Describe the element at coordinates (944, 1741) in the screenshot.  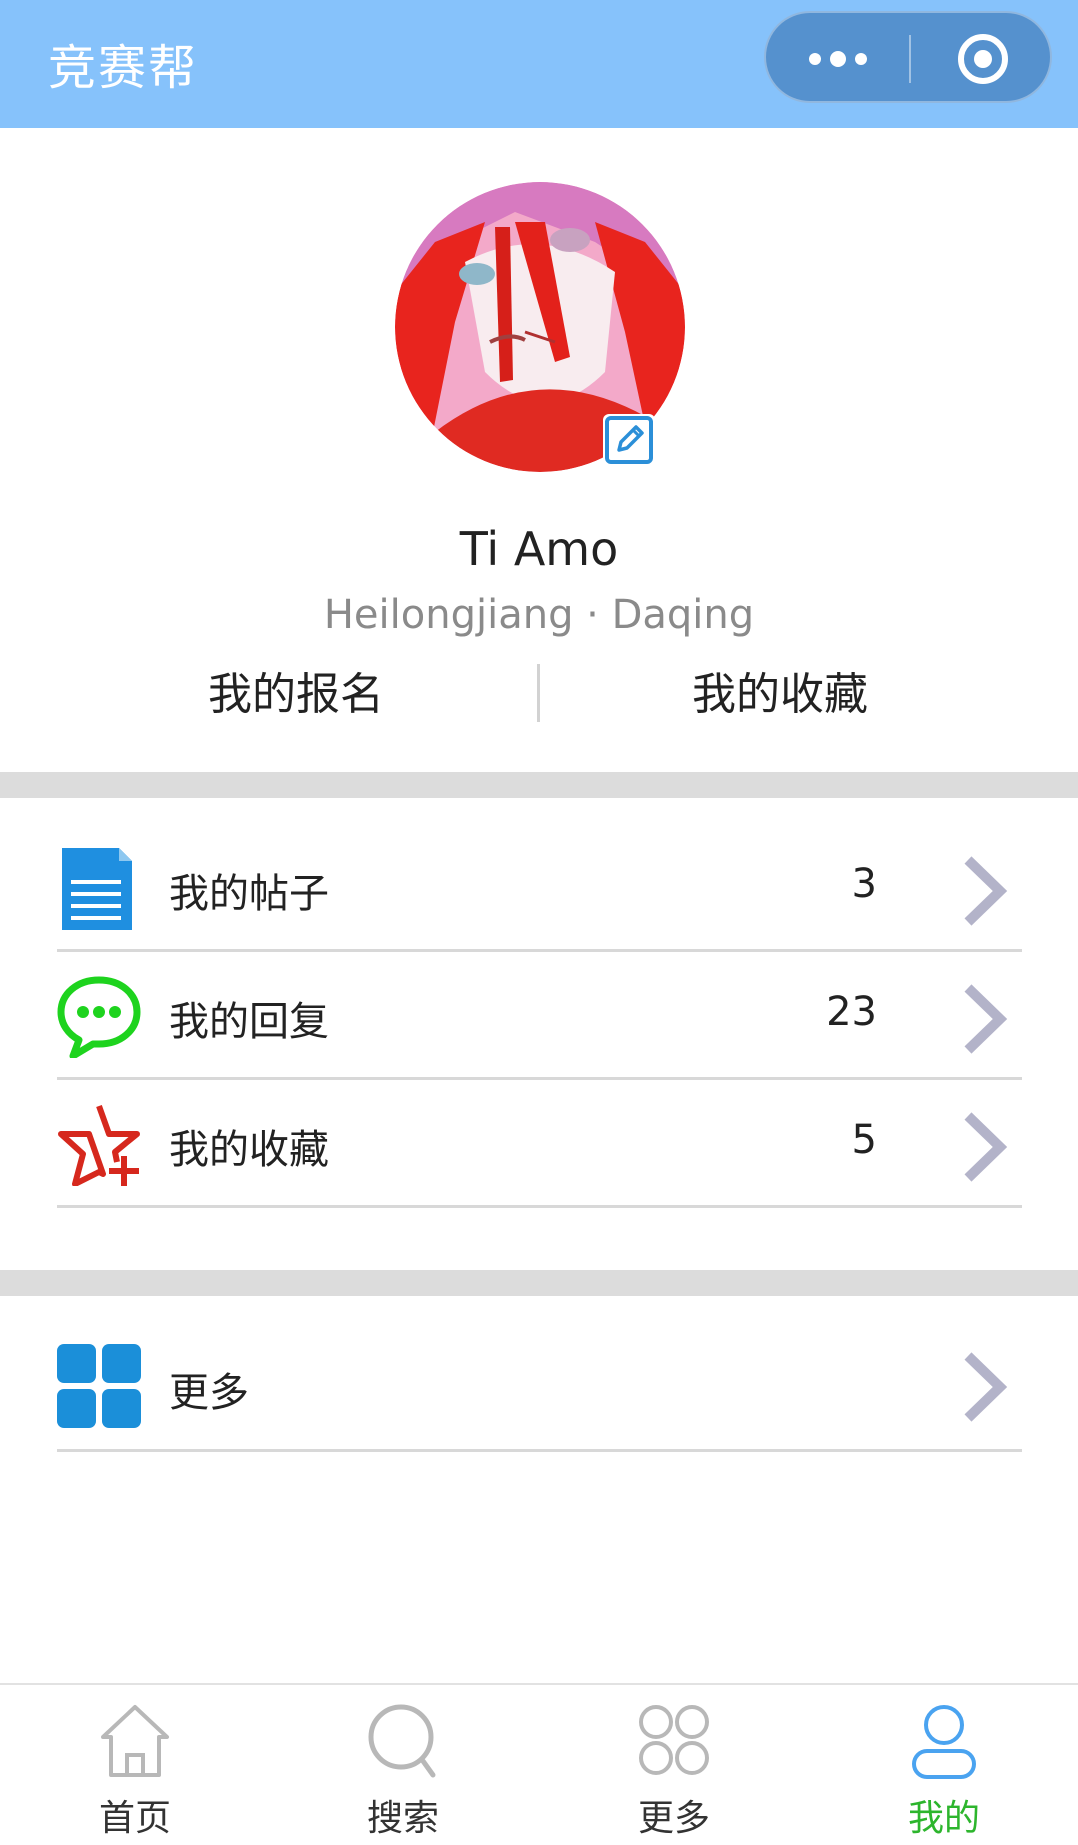
I see `user-icon` at that location.